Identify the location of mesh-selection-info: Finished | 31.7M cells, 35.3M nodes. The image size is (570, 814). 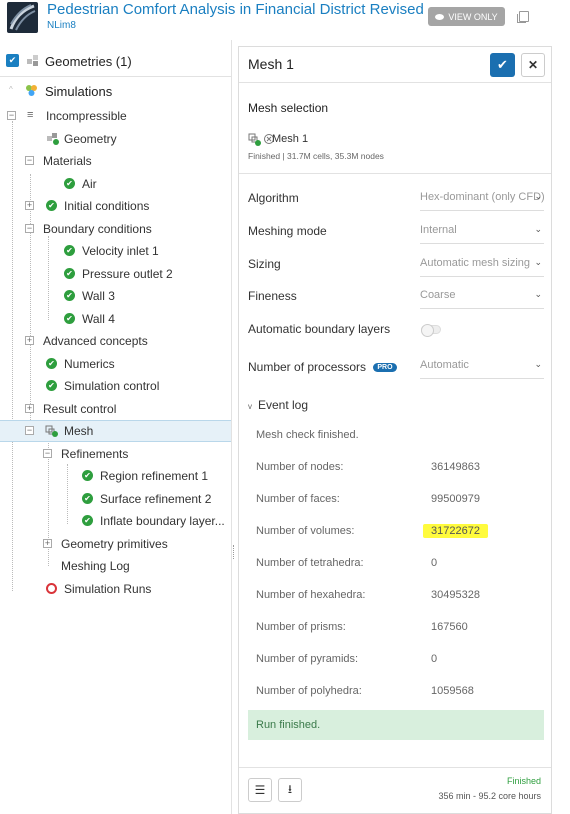
(316, 156).